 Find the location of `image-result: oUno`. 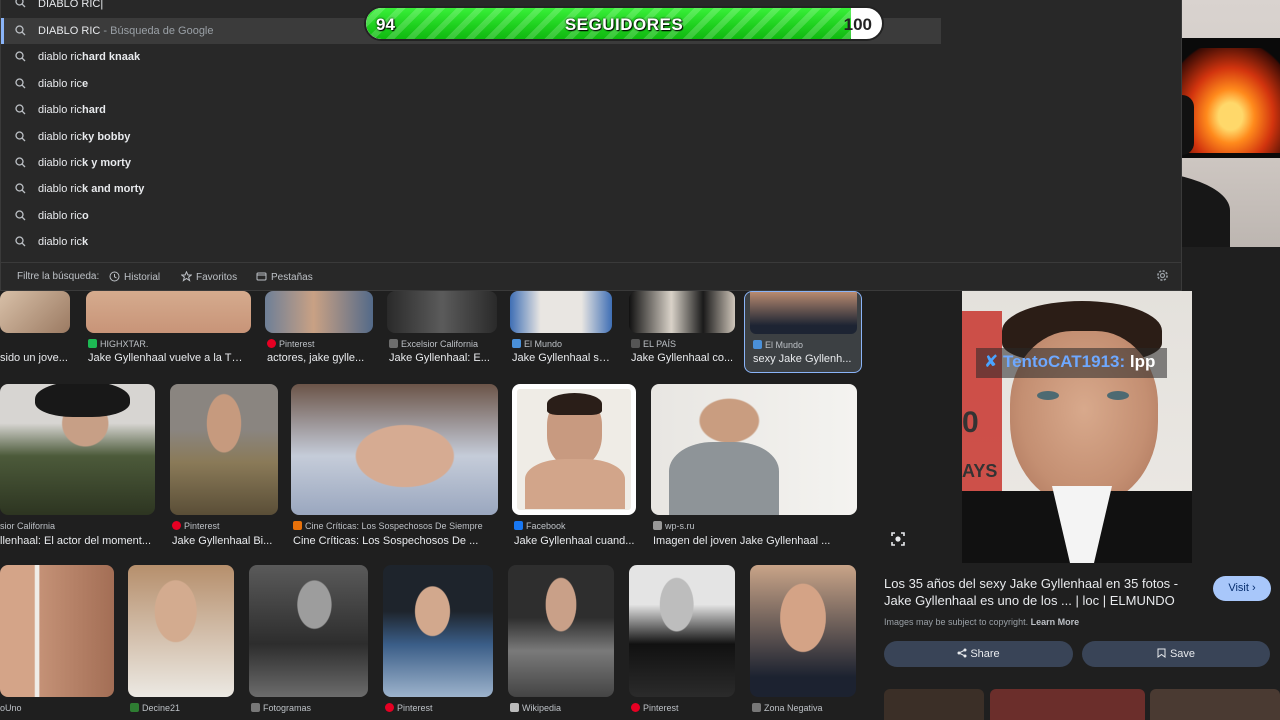

image-result: oUno is located at coordinates (58, 642).